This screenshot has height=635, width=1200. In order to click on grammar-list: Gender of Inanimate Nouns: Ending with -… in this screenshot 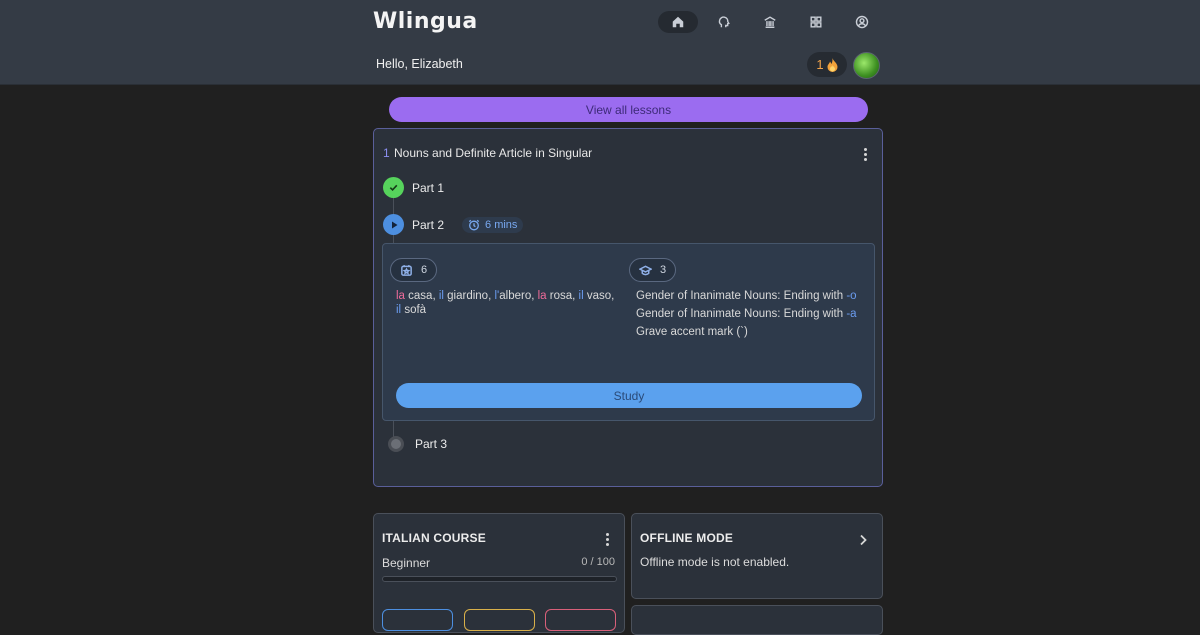, I will do `click(748, 316)`.